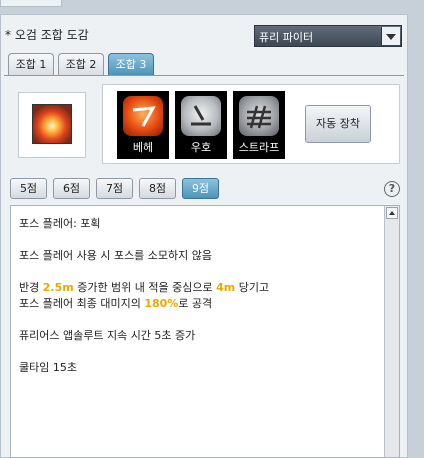  Describe the element at coordinates (201, 147) in the screenshot. I see `combo-skill-label: 우호` at that location.